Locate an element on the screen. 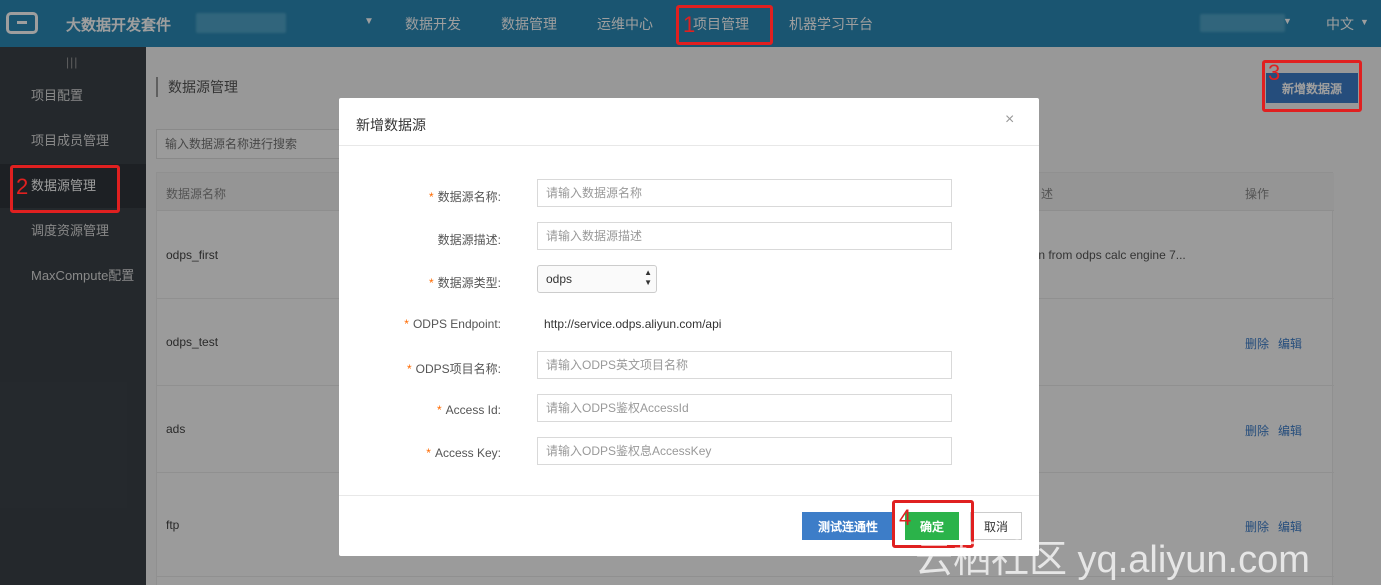 The width and height of the screenshot is (1381, 585). watermark: 云栖社区 yq.aliyun.com is located at coordinates (1112, 560).